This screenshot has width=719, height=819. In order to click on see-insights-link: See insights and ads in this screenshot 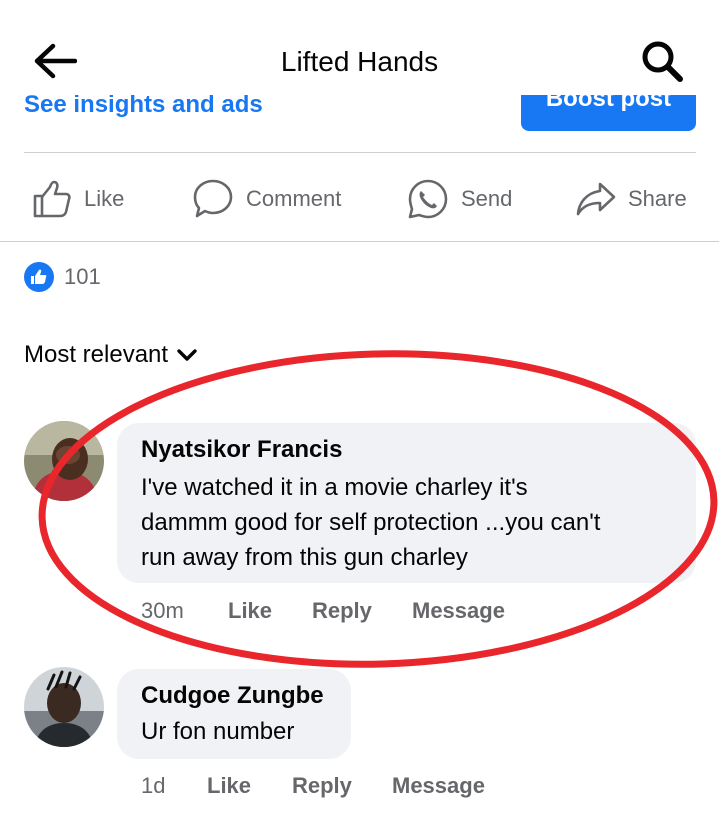, I will do `click(143, 107)`.